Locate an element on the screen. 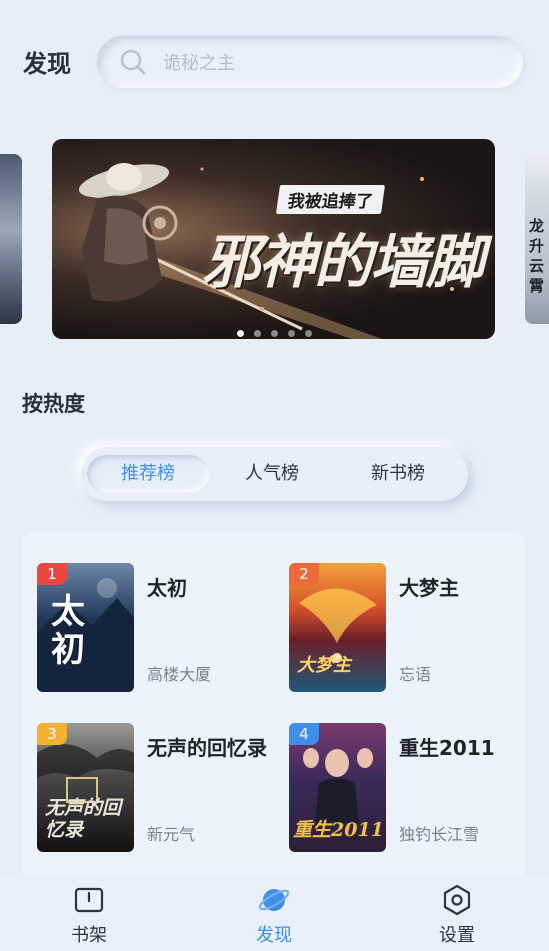 The image size is (549, 951). page-title: 发现 is located at coordinates (47, 64).